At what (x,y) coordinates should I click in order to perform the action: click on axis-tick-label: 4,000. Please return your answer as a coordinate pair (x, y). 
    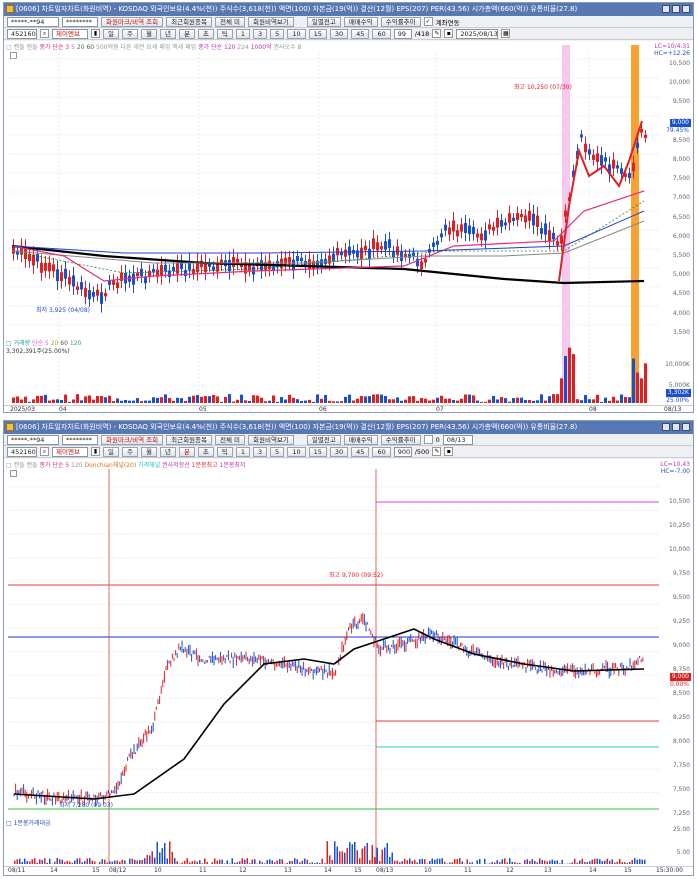
    Looking at the image, I should click on (681, 313).